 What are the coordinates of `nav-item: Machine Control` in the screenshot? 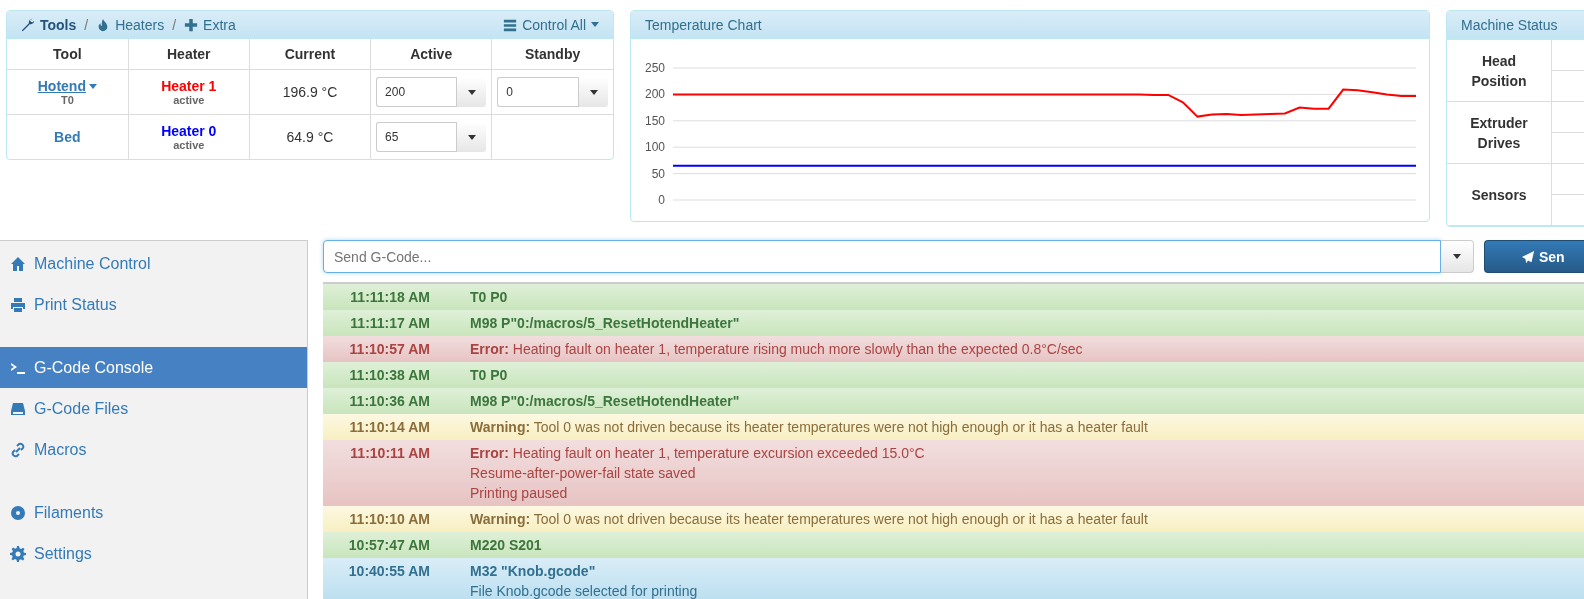 It's located at (153, 263).